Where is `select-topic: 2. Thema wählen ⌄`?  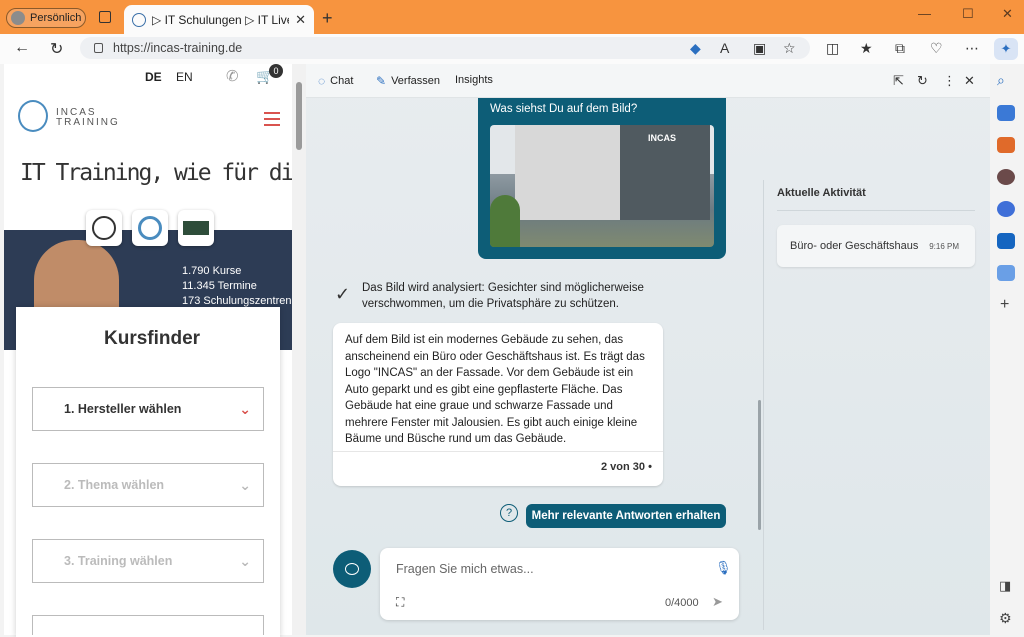
select-topic: 2. Thema wählen ⌄ is located at coordinates (148, 485).